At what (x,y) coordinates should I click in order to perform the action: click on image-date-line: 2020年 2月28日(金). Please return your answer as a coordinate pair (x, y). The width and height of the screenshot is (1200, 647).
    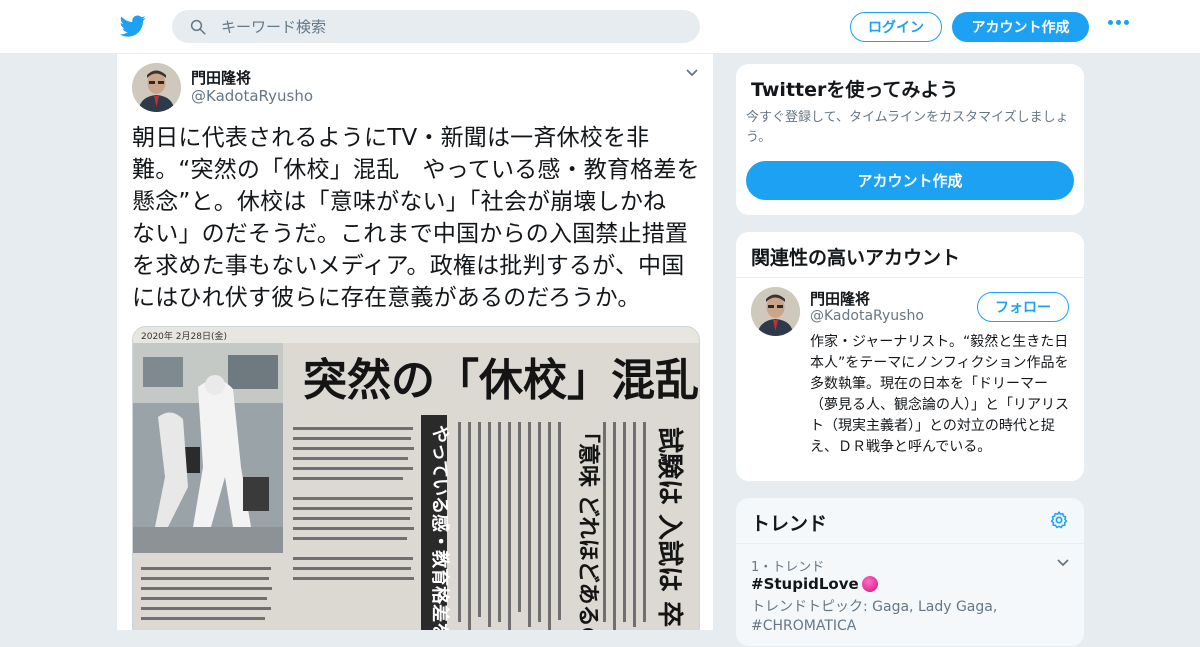
    Looking at the image, I should click on (184, 336).